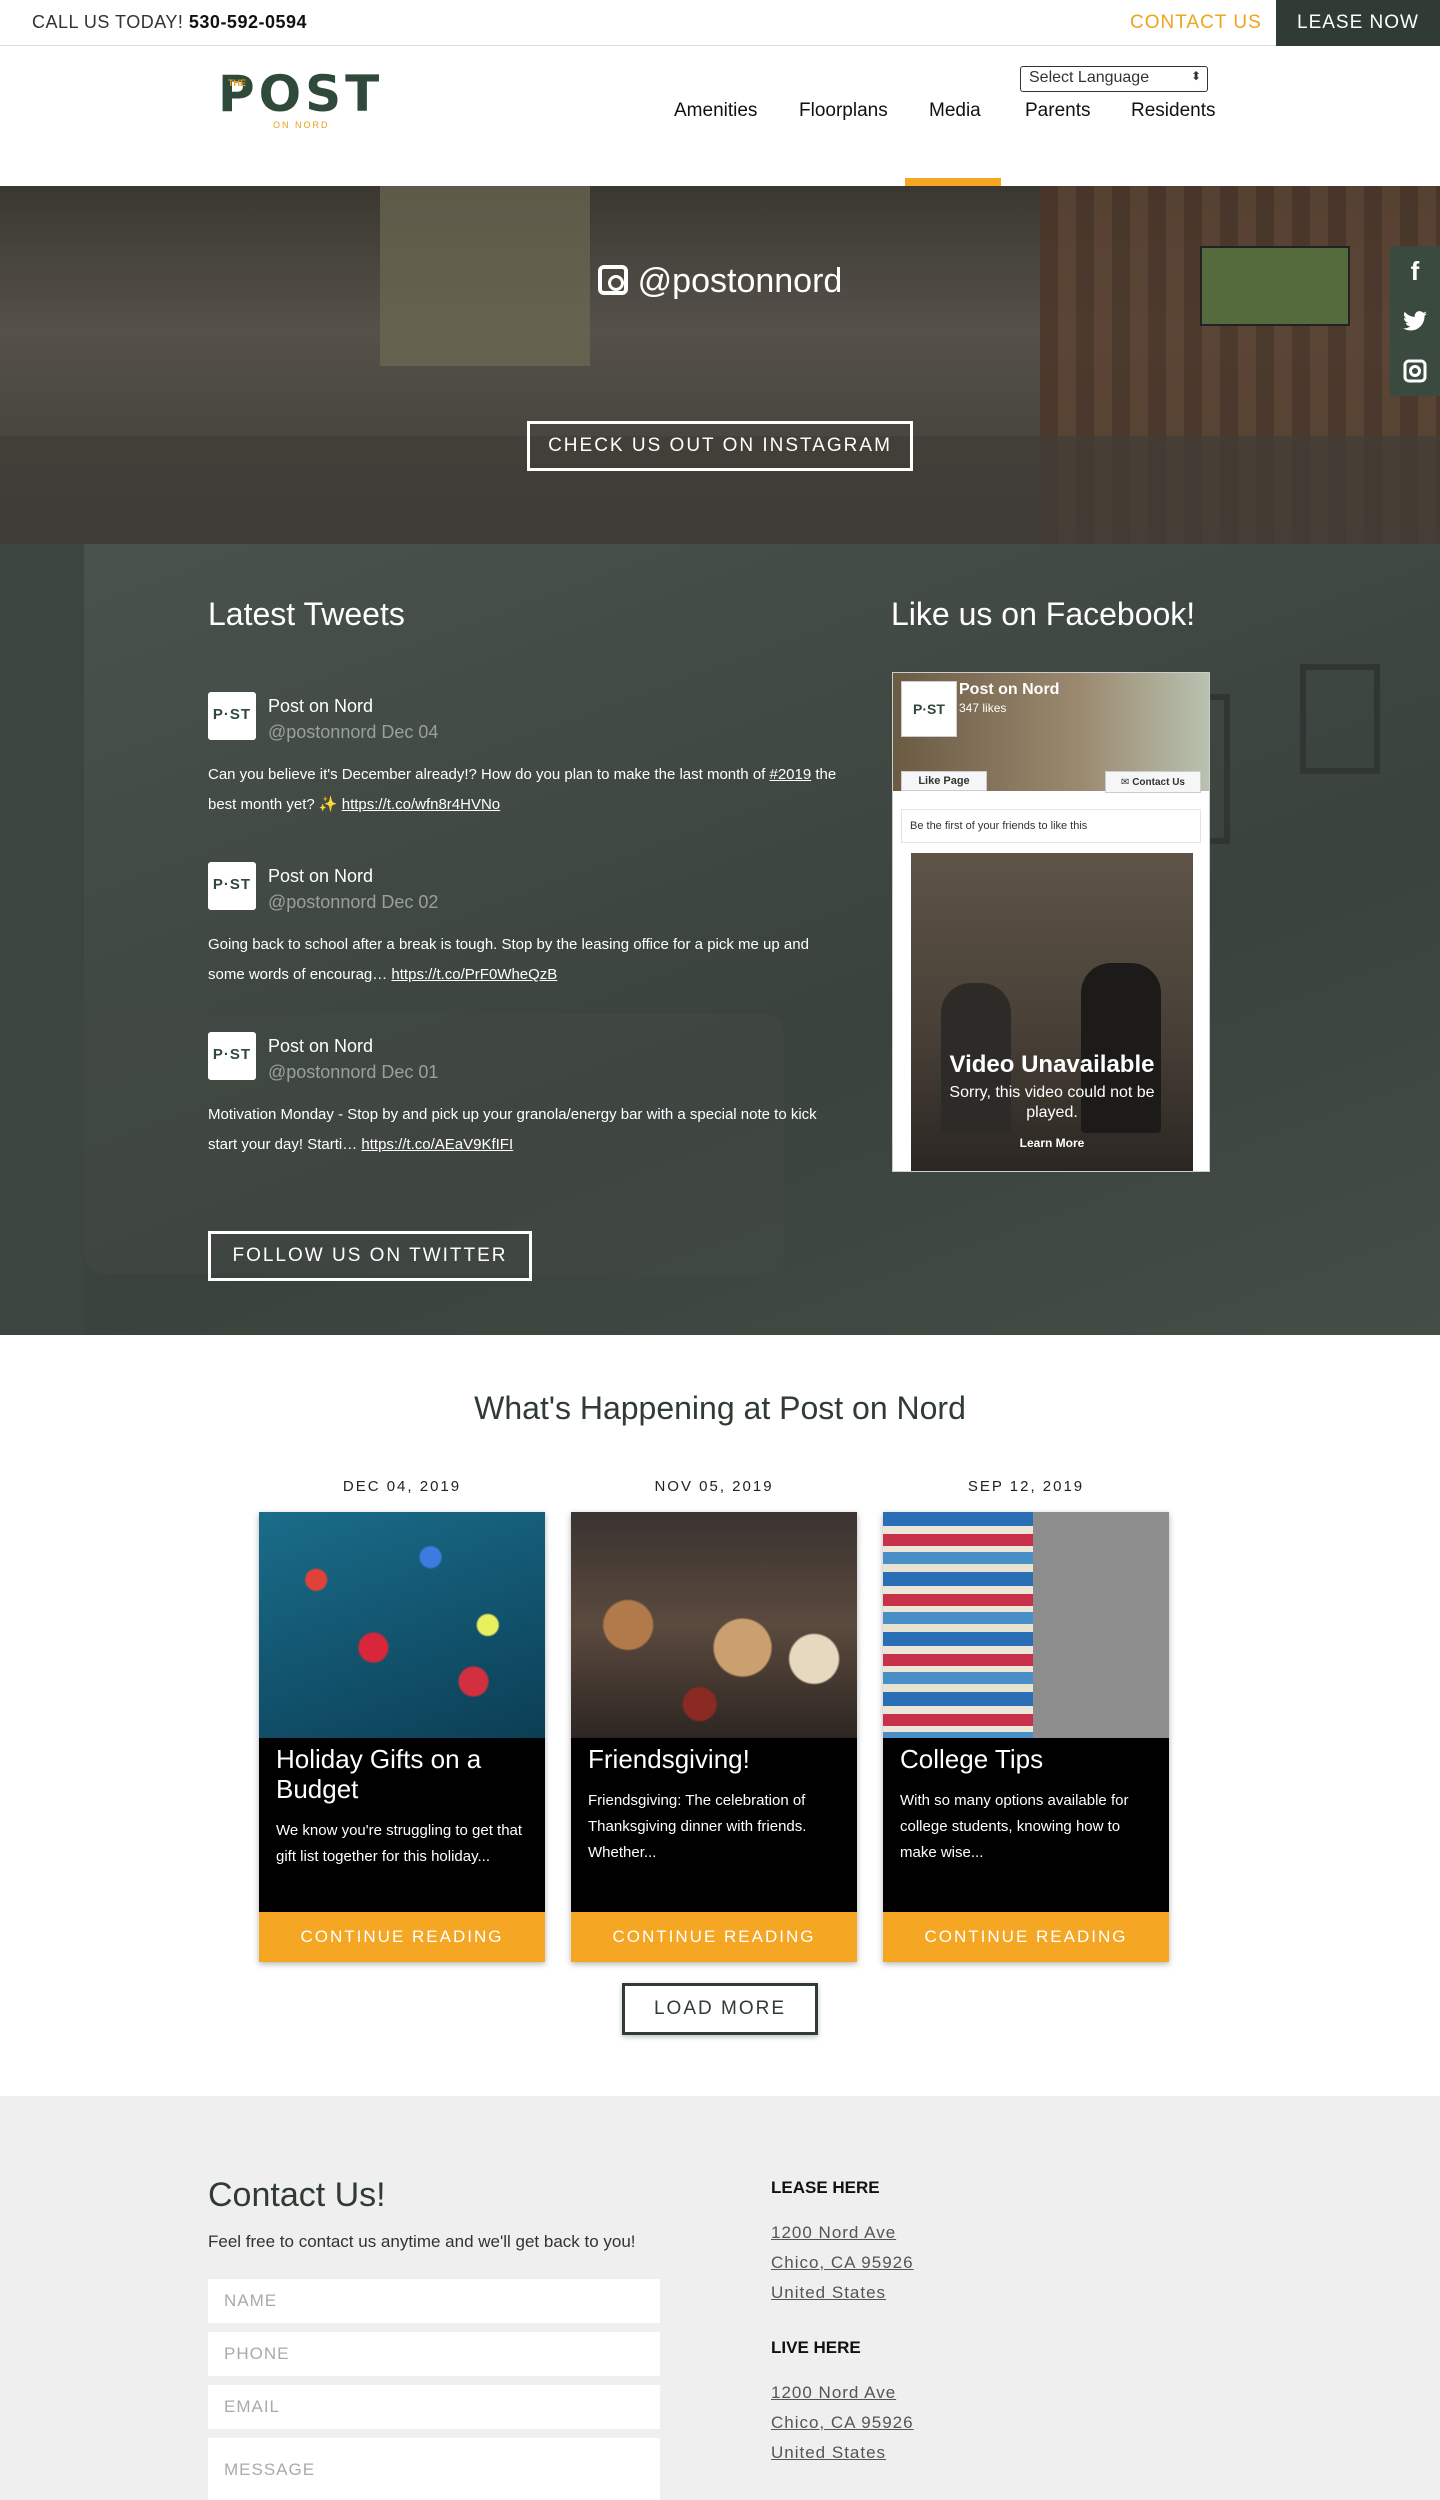  What do you see at coordinates (816, 2347) in the screenshot?
I see `live-here-heading: LIVE HERE` at bounding box center [816, 2347].